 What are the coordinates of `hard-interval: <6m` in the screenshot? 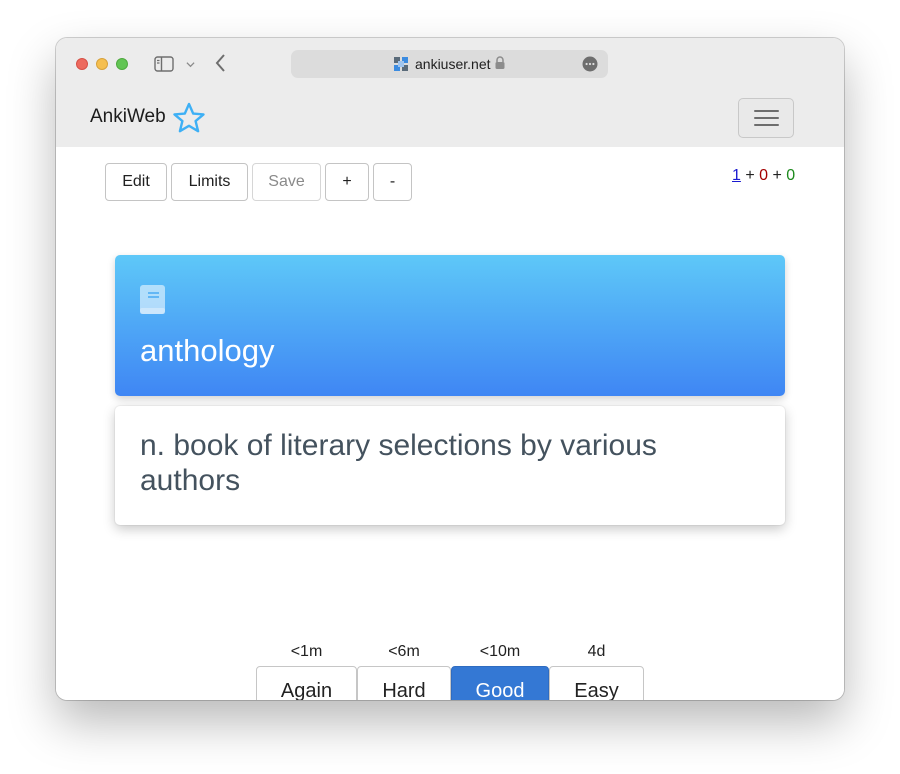 It's located at (404, 651).